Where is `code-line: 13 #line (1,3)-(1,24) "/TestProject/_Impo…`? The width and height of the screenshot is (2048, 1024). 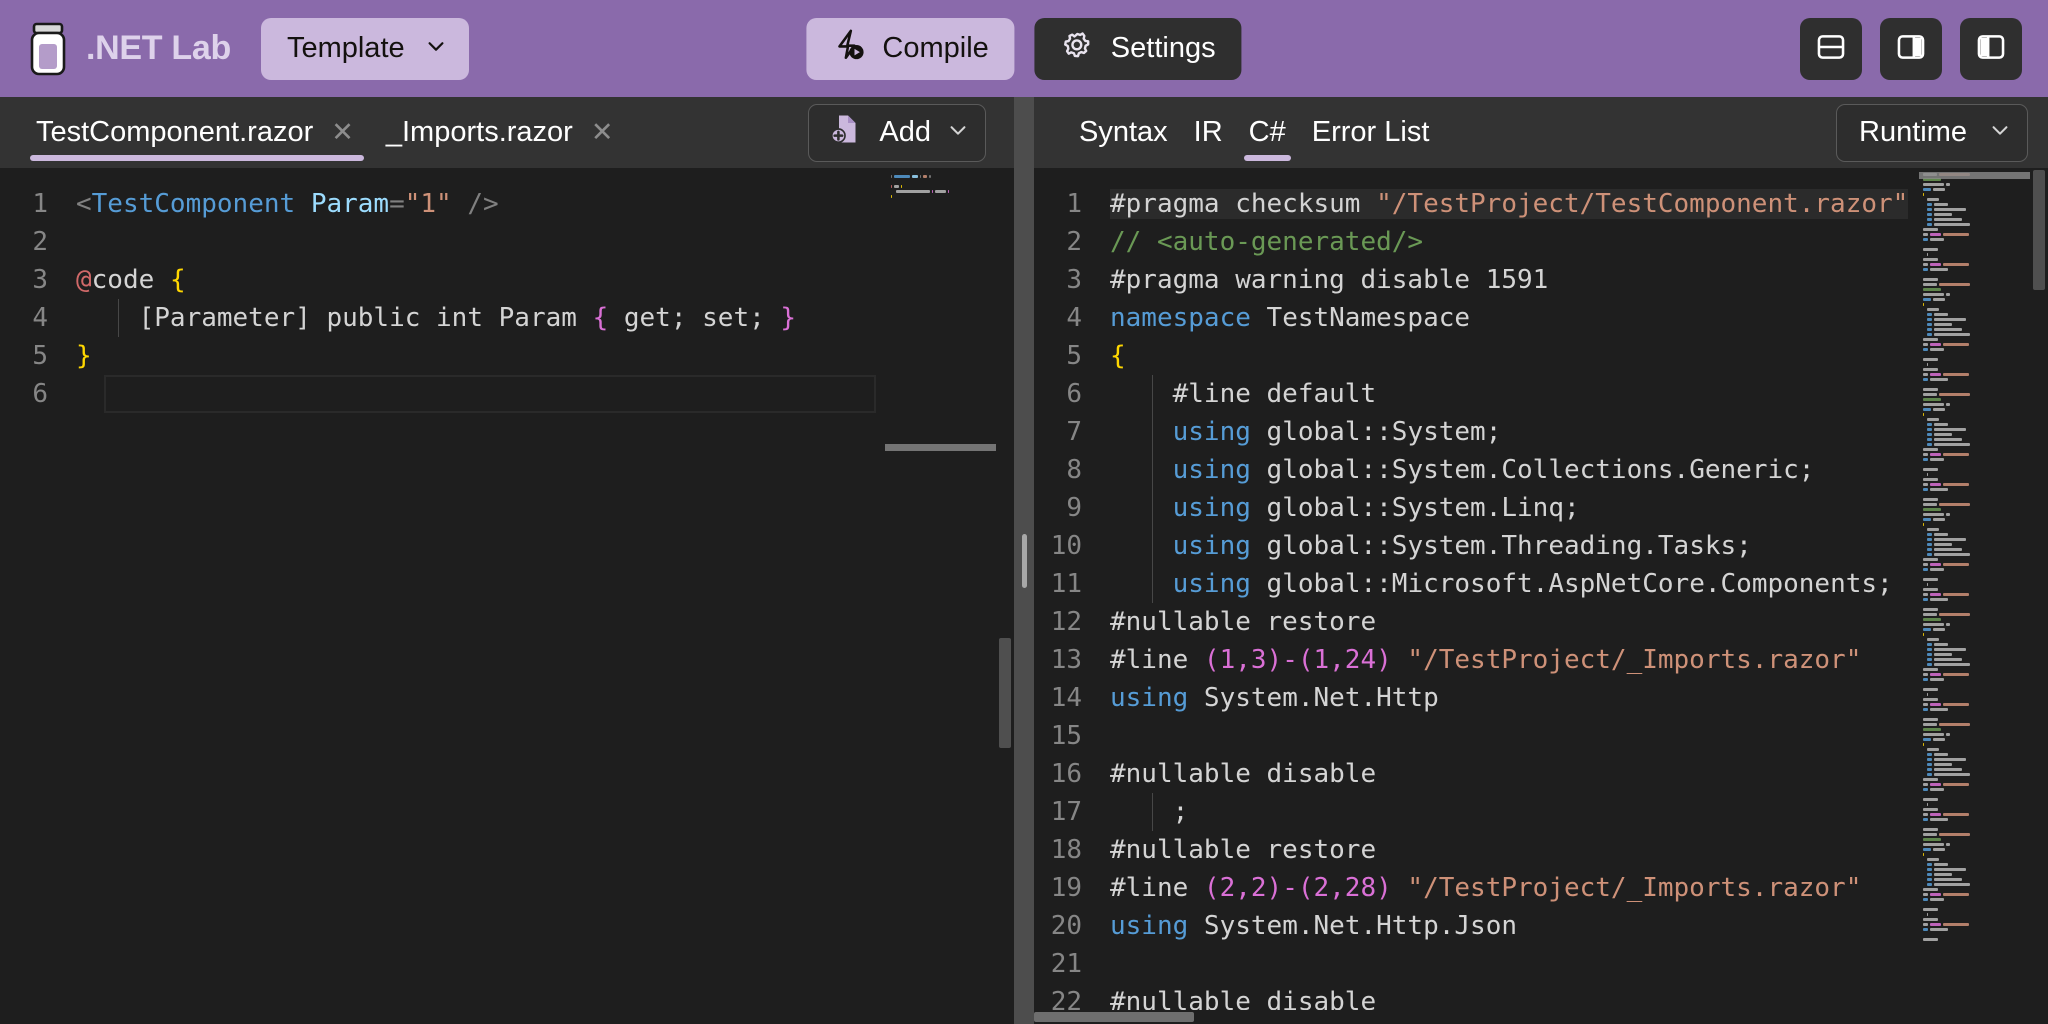 code-line: 13 #line (1,3)-(1,24) "/TestProject/_Impo… is located at coordinates (1476, 660).